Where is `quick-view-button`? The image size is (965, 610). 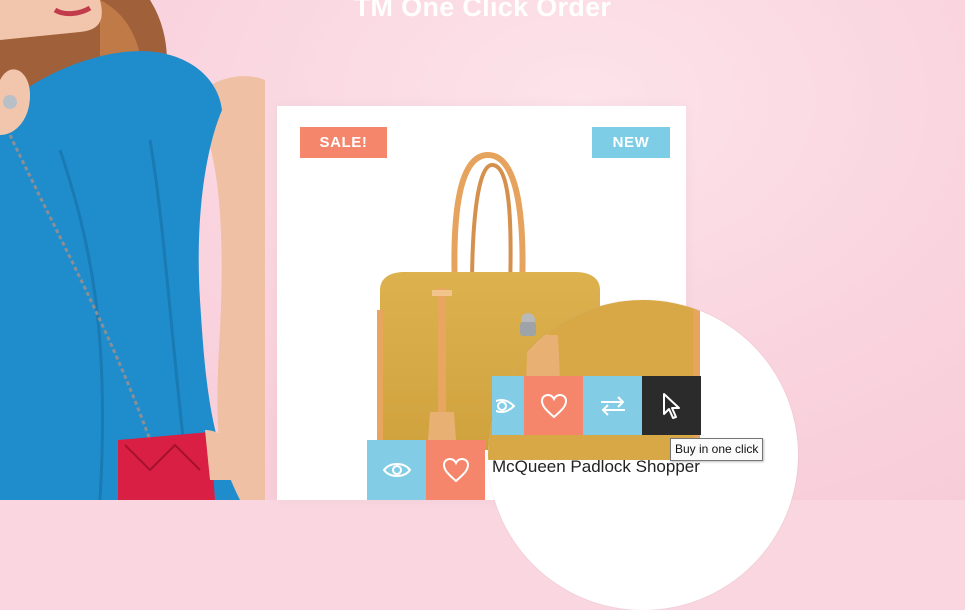 quick-view-button is located at coordinates (396, 470).